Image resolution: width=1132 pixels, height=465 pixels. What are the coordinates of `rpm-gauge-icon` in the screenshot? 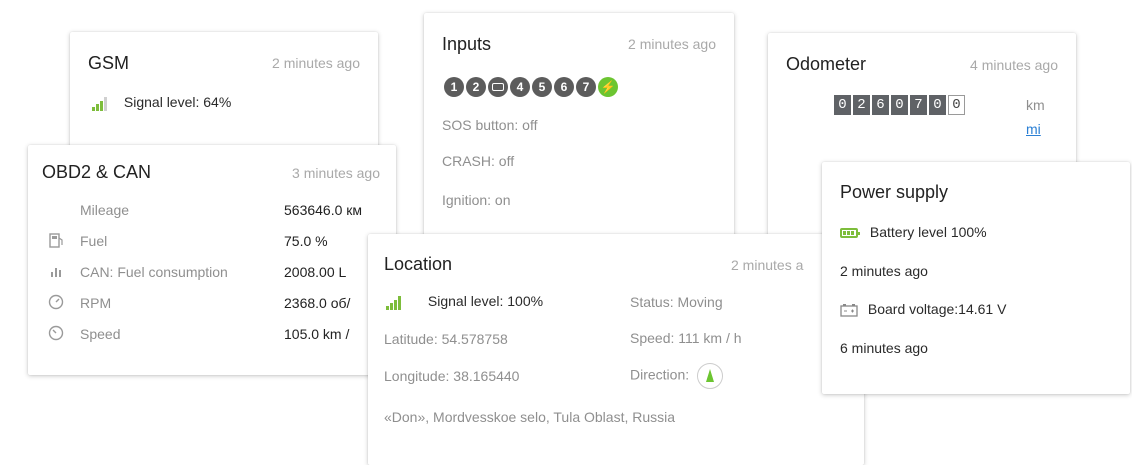 It's located at (56, 302).